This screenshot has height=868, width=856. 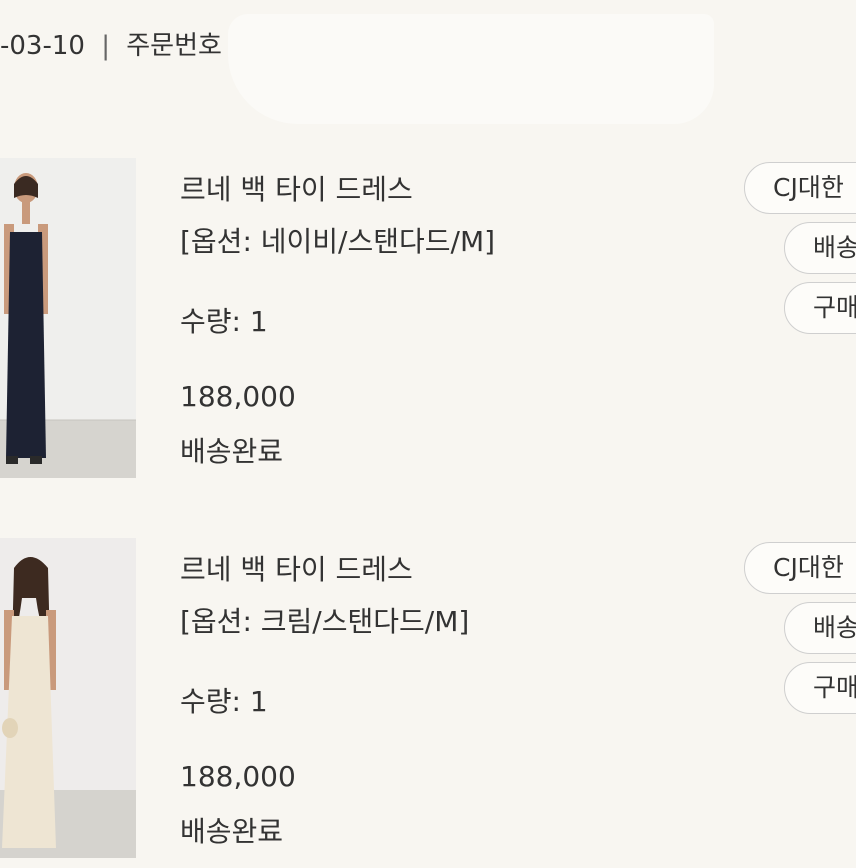 I want to click on redaction-overlay, so click(x=471, y=69).